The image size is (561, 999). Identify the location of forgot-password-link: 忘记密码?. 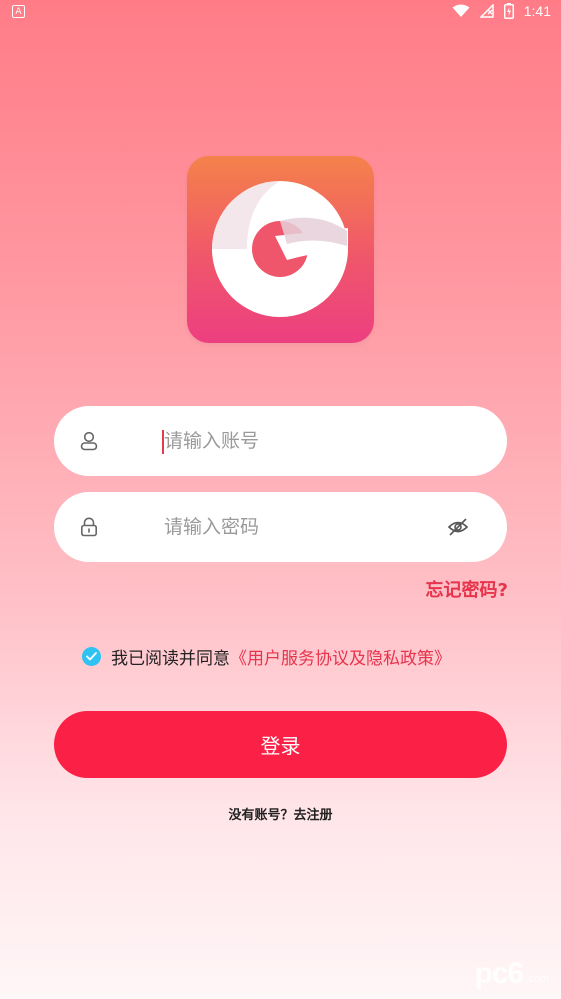
(467, 589).